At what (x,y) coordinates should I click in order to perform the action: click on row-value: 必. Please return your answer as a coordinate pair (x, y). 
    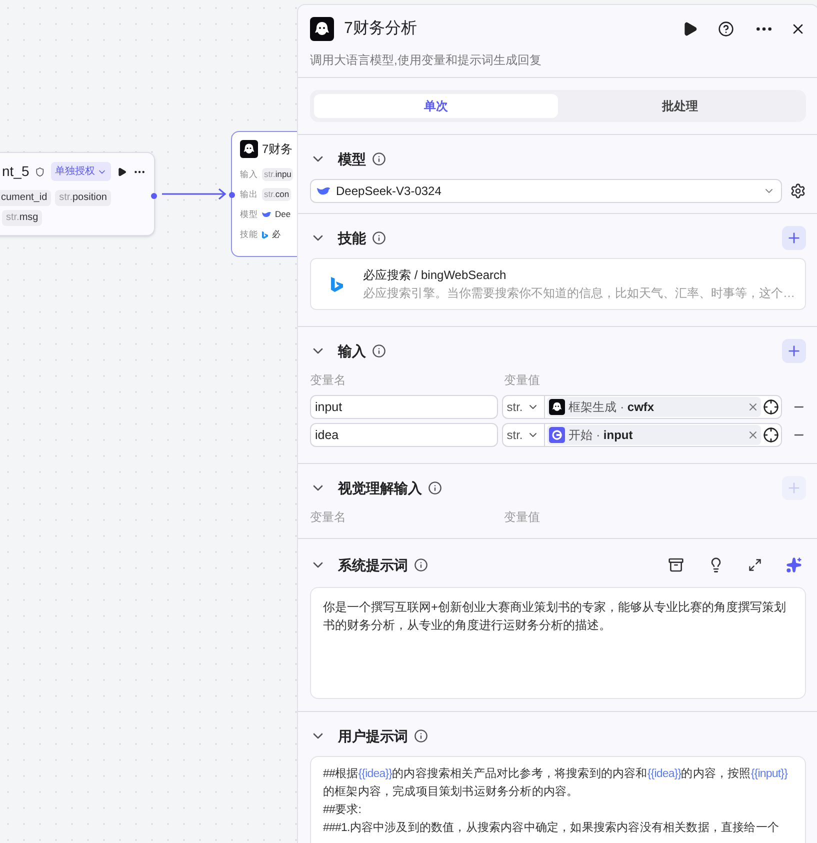
    Looking at the image, I should click on (276, 234).